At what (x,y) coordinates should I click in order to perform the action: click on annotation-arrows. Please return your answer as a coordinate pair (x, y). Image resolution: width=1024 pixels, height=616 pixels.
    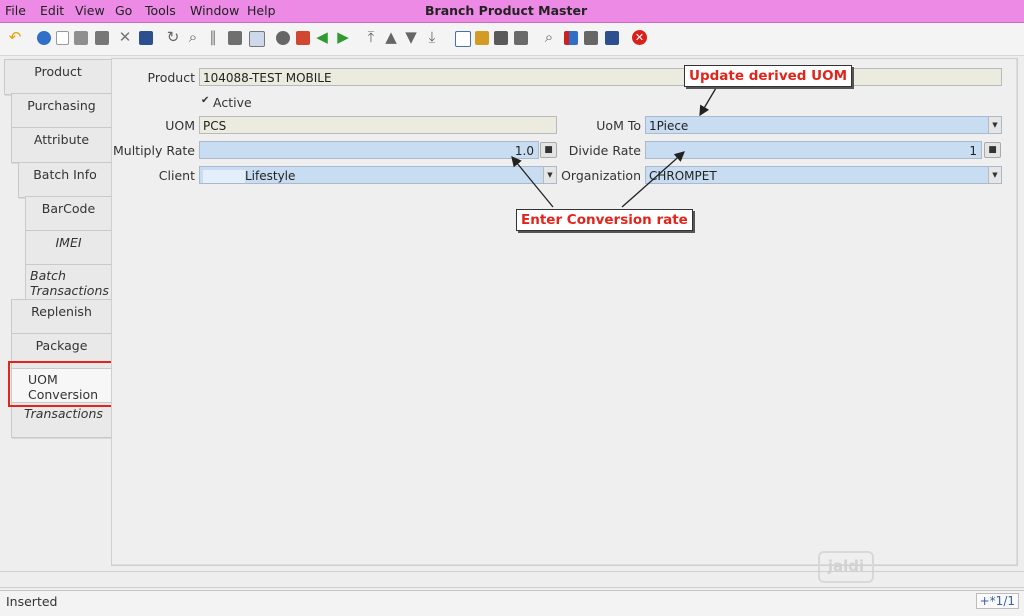
    Looking at the image, I should click on (614, 147).